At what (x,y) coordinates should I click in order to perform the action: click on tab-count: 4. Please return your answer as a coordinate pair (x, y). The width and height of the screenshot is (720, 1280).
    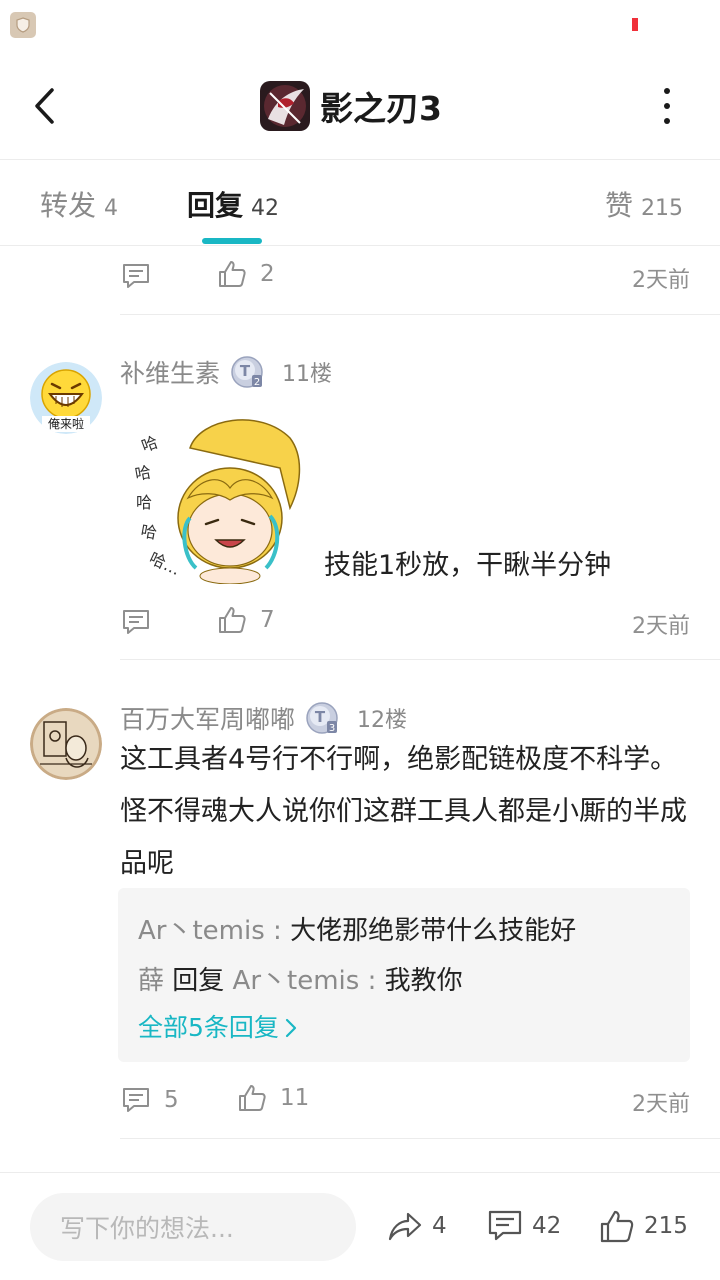
    Looking at the image, I should click on (111, 208).